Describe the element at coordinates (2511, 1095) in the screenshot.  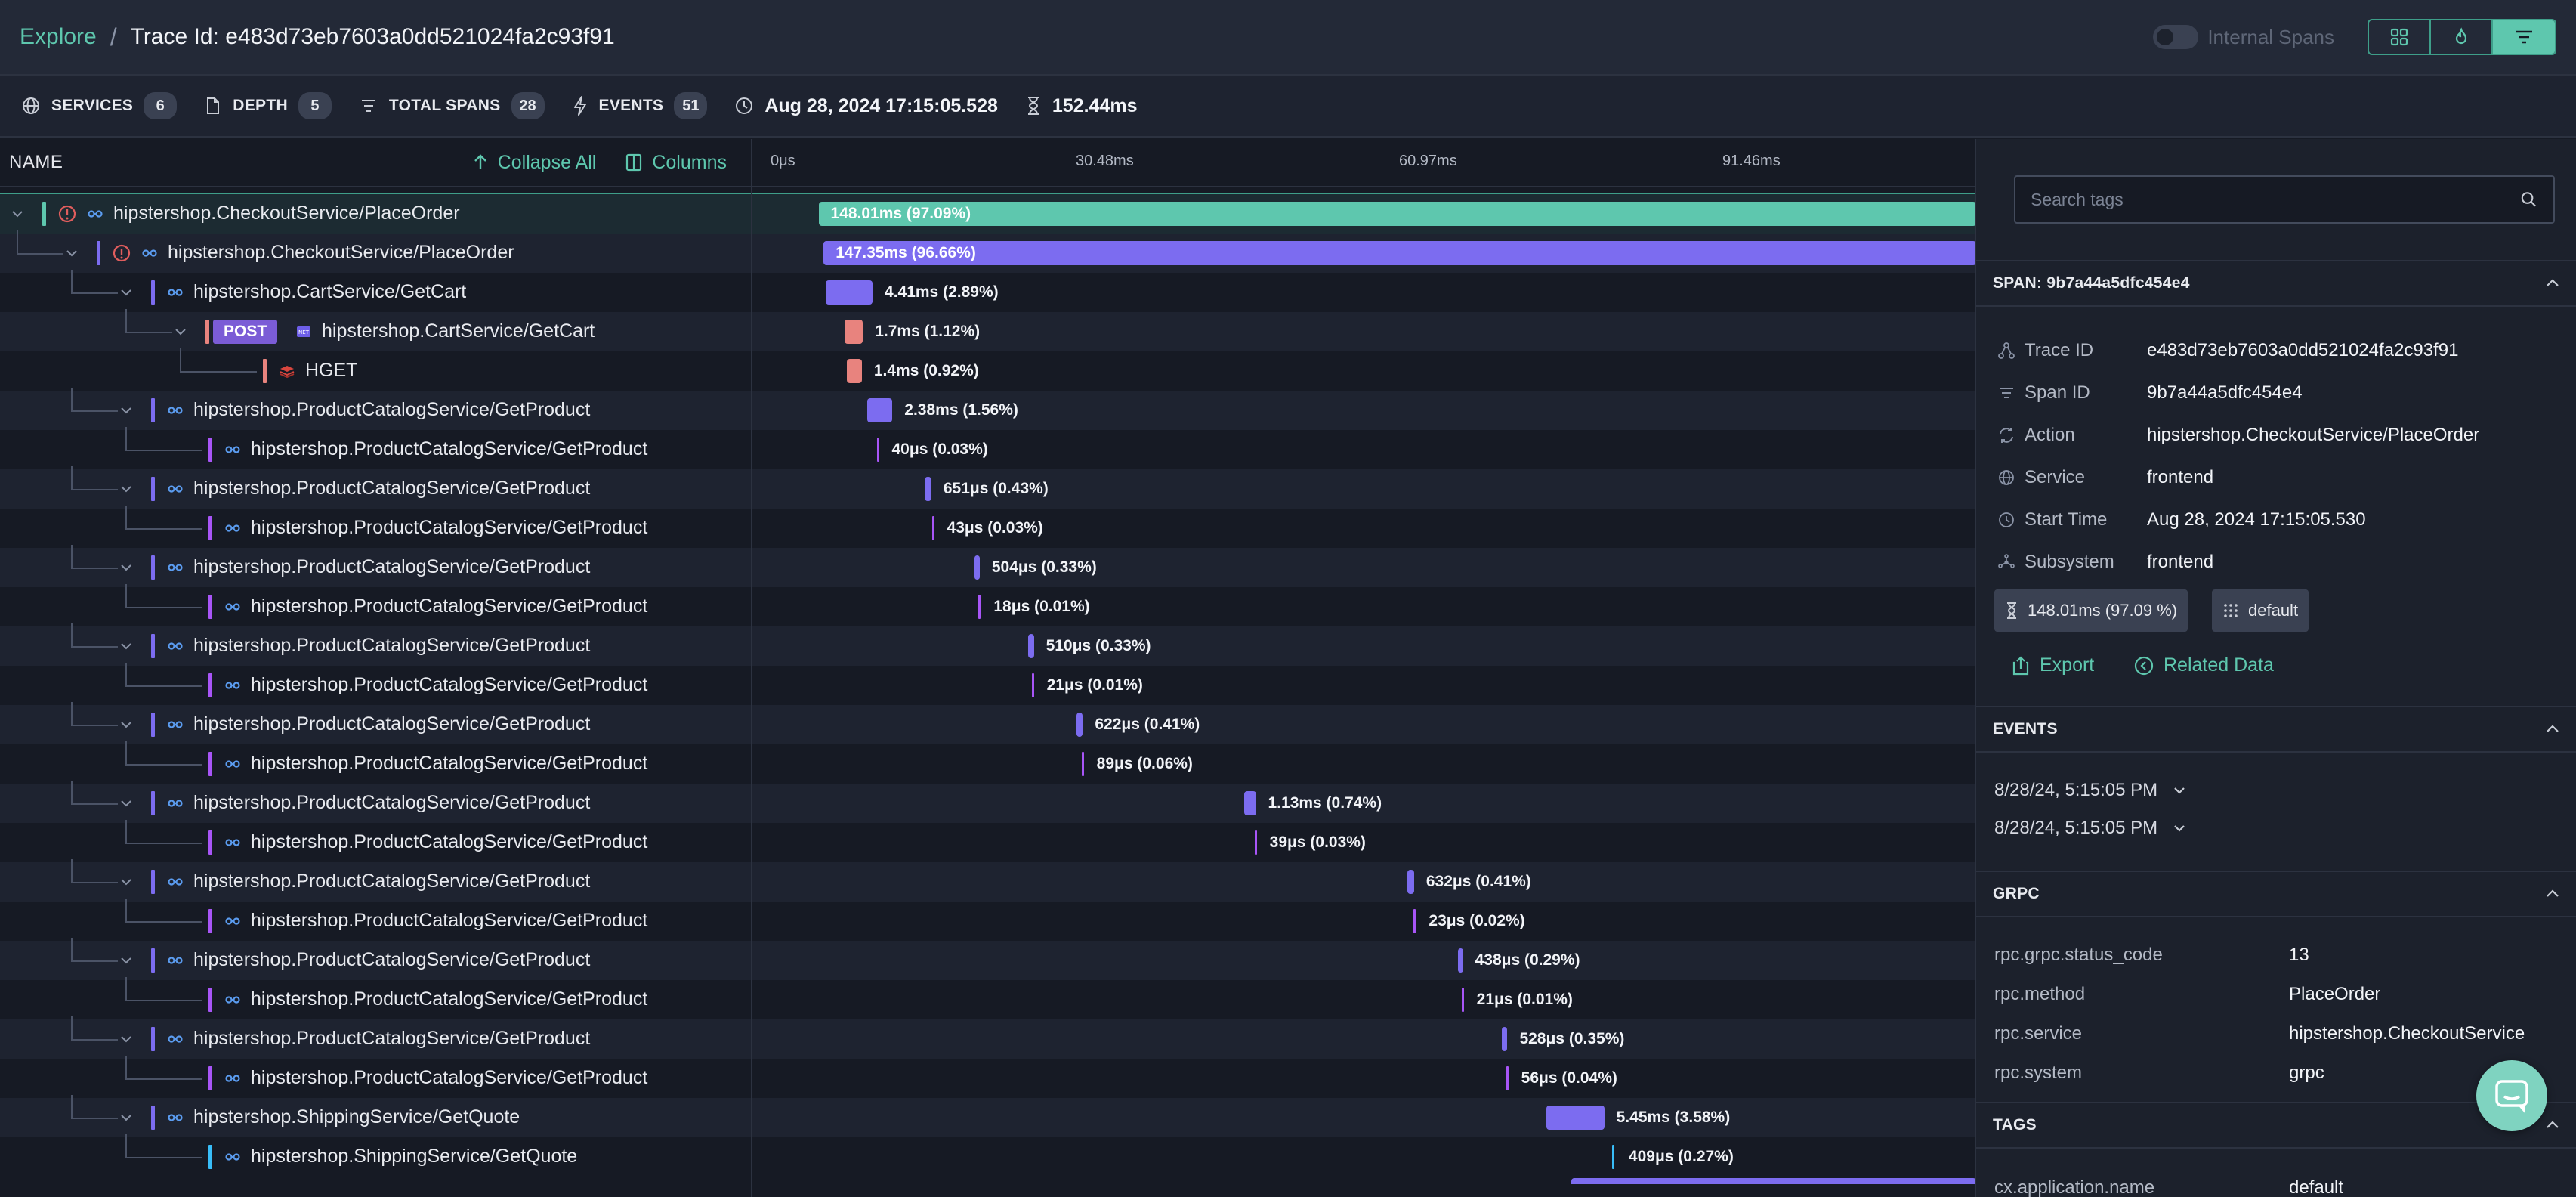
I see `chat-support-button` at that location.